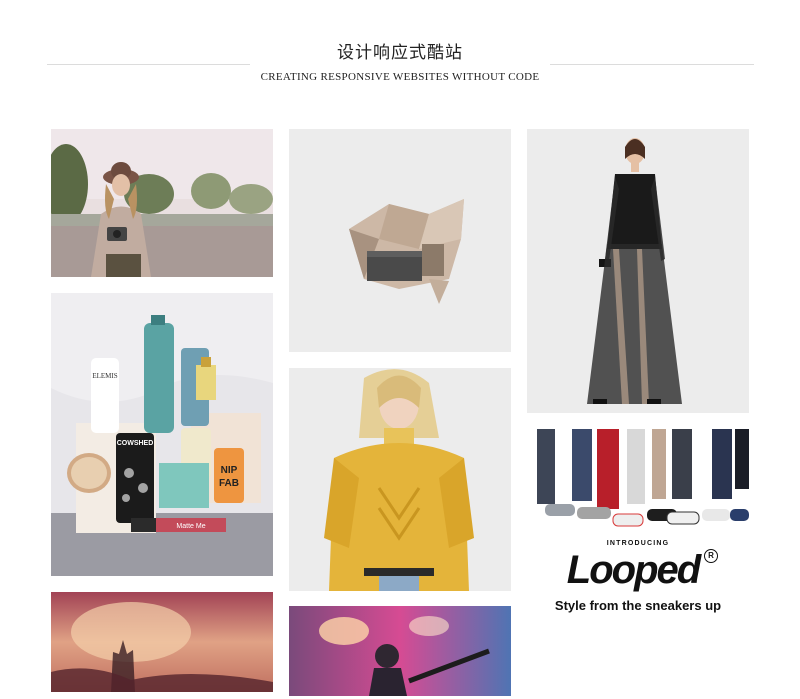 This screenshot has height=699, width=800. I want to click on yellow-sweater-image, so click(400, 479).